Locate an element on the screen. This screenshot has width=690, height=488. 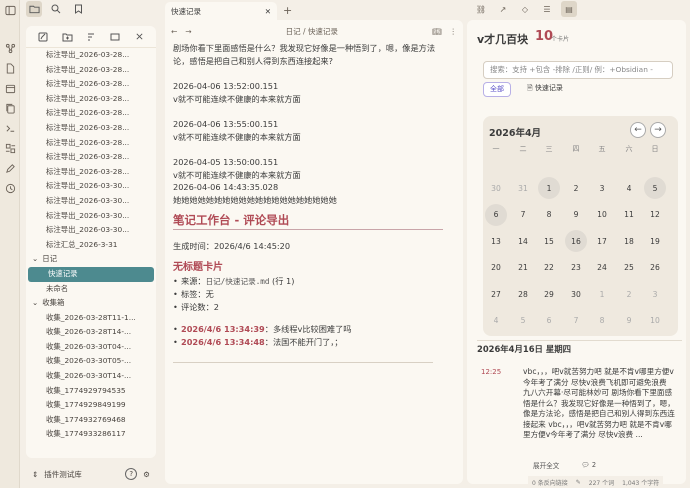
back-arrow-icon: ← is located at coordinates (174, 31).